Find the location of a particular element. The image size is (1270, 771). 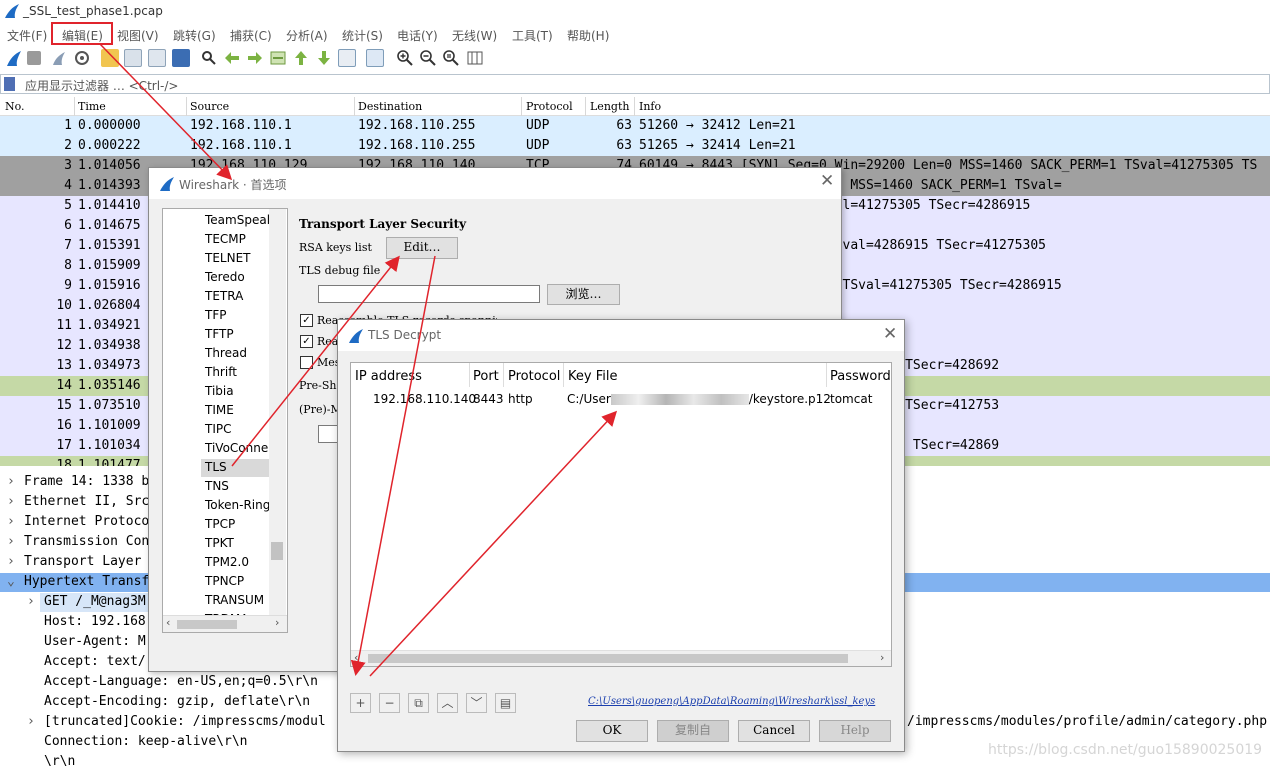

detail-line: Transmission Con is located at coordinates (86, 541).